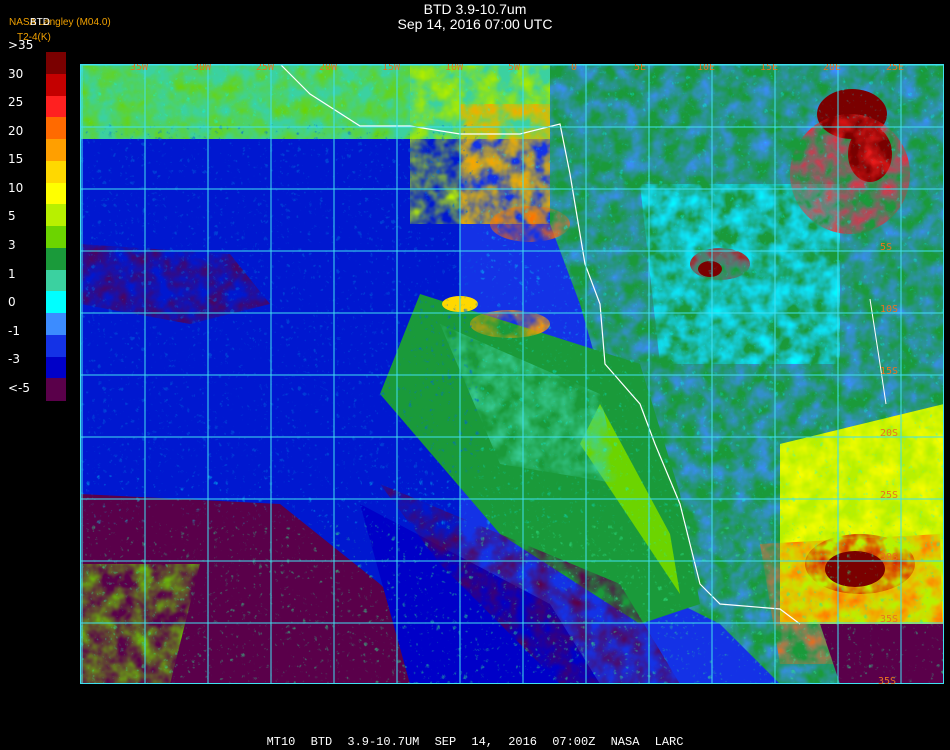  What do you see at coordinates (12, 244) in the screenshot?
I see `colorbar-tick-label: 3` at bounding box center [12, 244].